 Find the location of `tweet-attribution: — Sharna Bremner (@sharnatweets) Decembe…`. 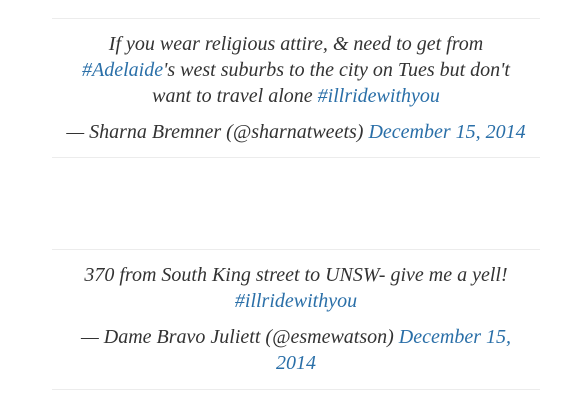

tweet-attribution: — Sharna Bremner (@sharnatweets) Decembe… is located at coordinates (296, 132).